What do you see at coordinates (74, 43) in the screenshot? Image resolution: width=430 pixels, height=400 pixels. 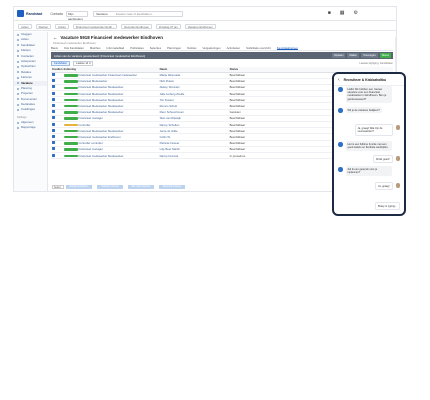 I see `page-subtitle: Financieel medewerker Eindhoven` at bounding box center [74, 43].